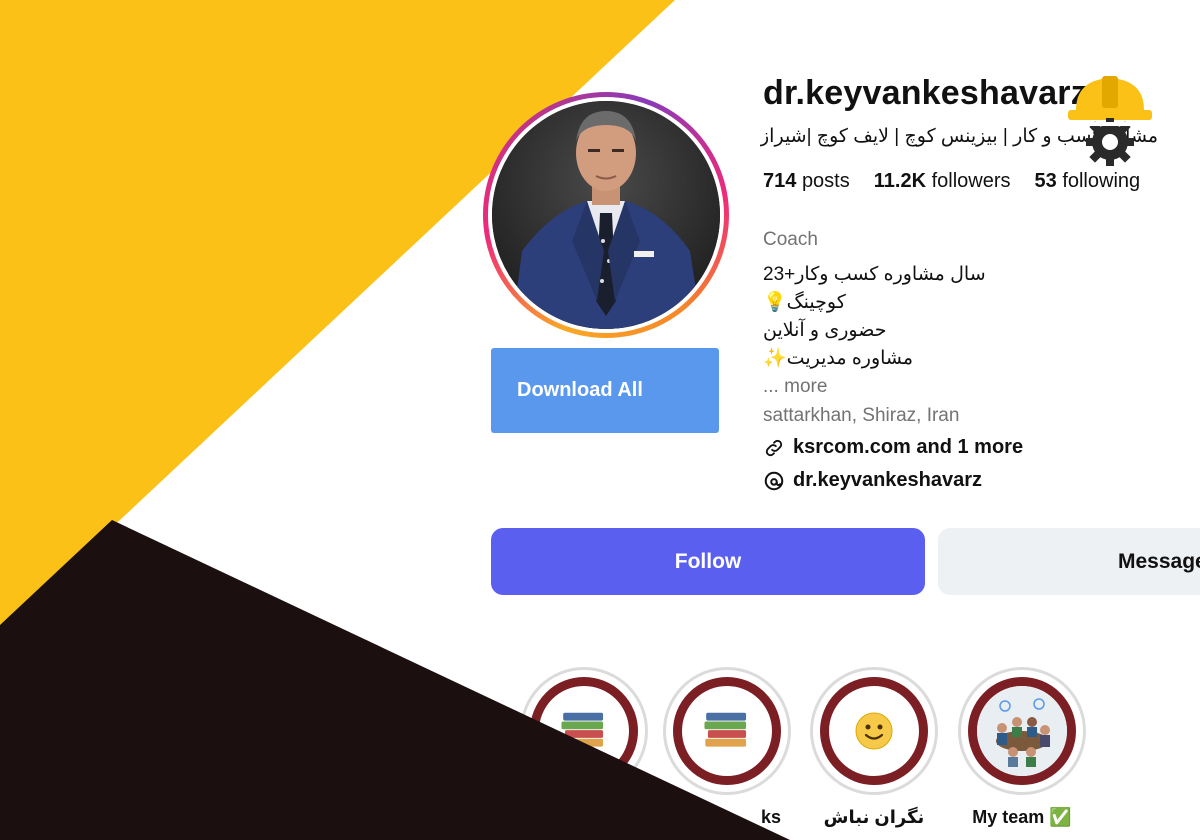 The height and width of the screenshot is (840, 1200). What do you see at coordinates (708, 561) in the screenshot?
I see `follow-button: Follow` at bounding box center [708, 561].